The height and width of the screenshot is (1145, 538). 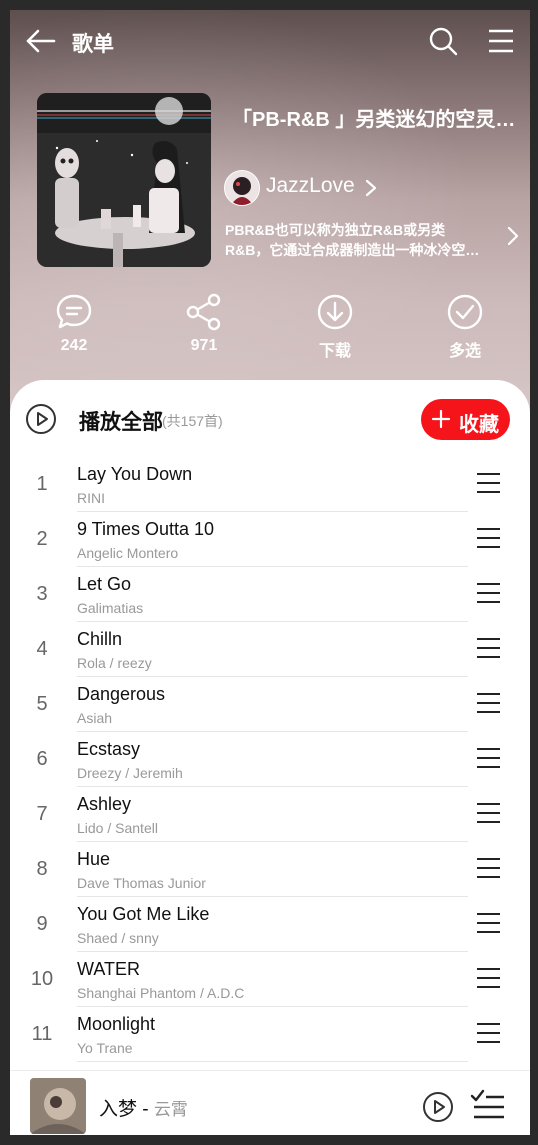 What do you see at coordinates (270, 704) in the screenshot?
I see `song-row: 5 Dangerous Asiah` at bounding box center [270, 704].